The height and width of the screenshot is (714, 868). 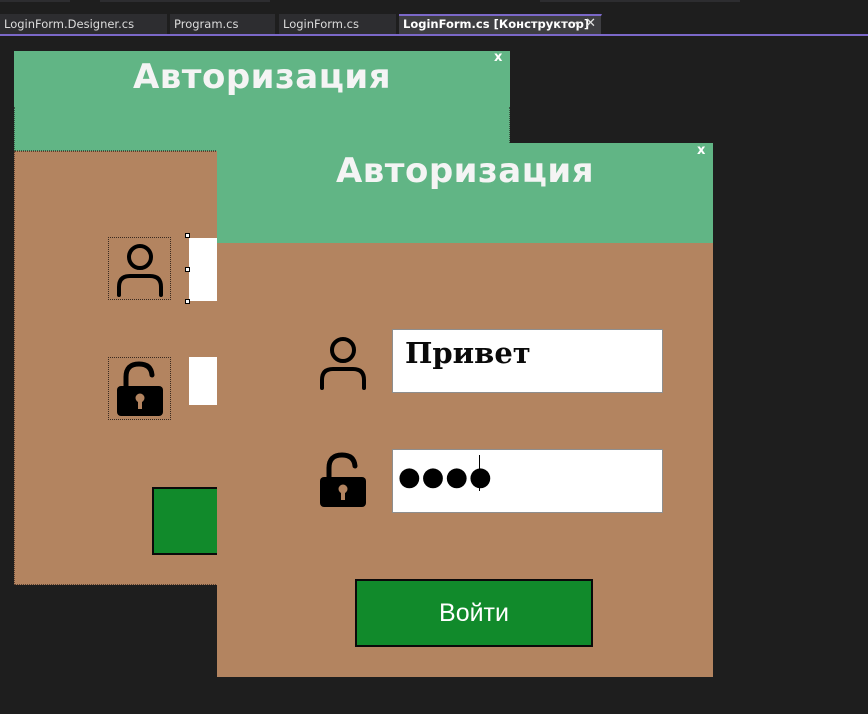 What do you see at coordinates (701, 150) in the screenshot?
I see `login-close-button: x` at bounding box center [701, 150].